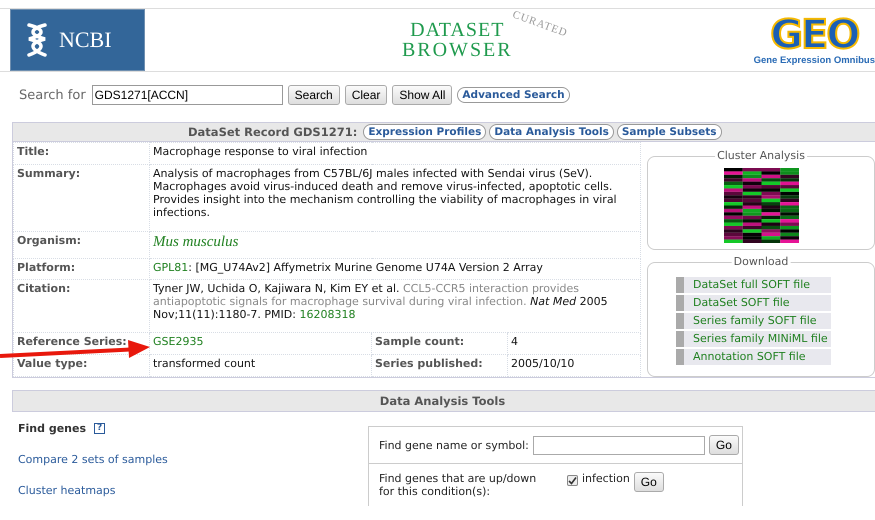 The width and height of the screenshot is (875, 520). I want to click on field-label: Title:, so click(82, 153).